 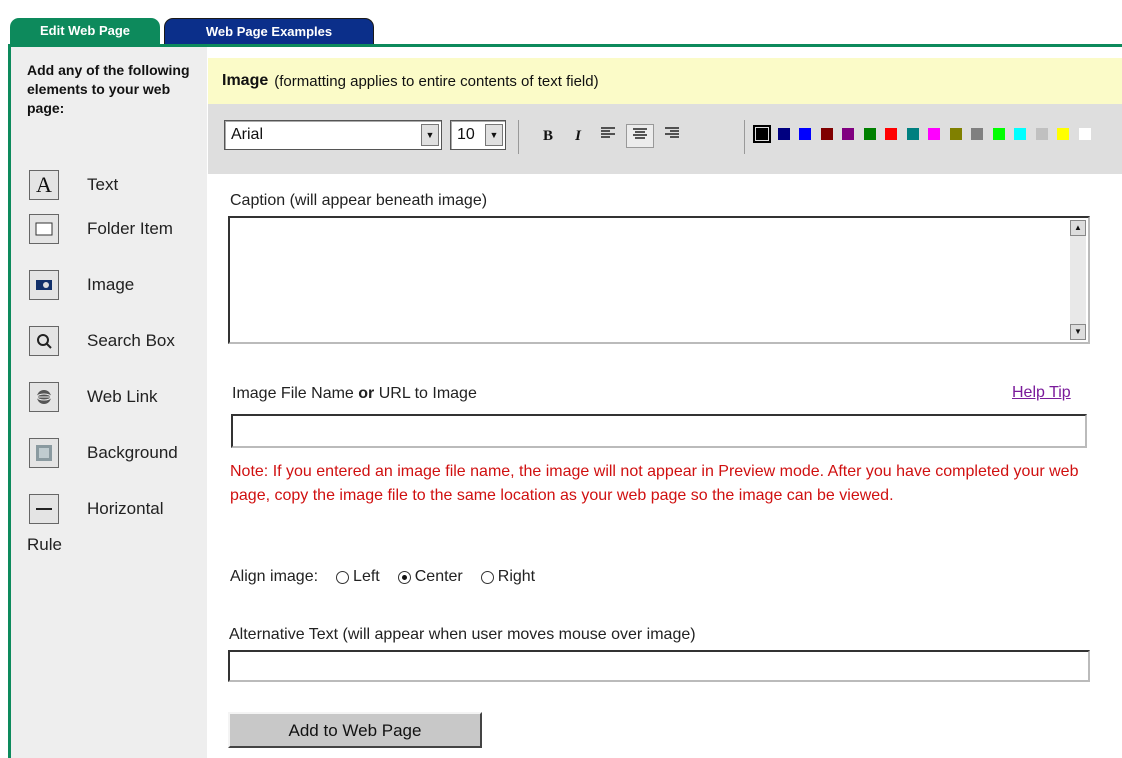 What do you see at coordinates (44, 341) in the screenshot?
I see `search-icon` at bounding box center [44, 341].